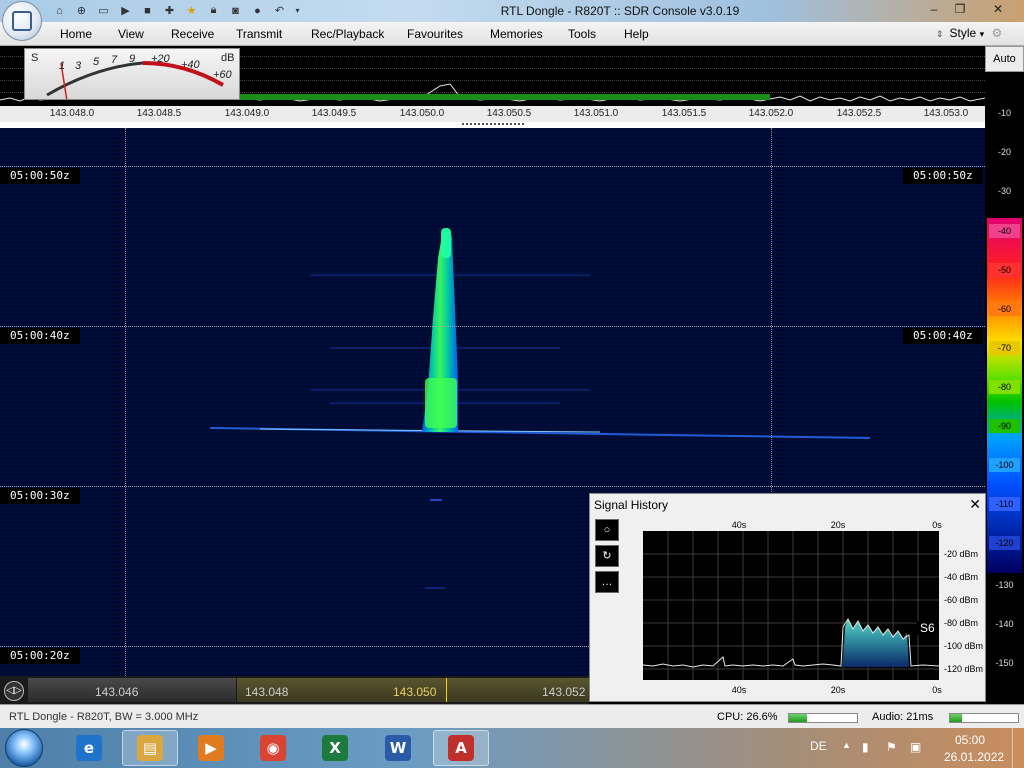 The height and width of the screenshot is (768, 1024). Describe the element at coordinates (970, 740) in the screenshot. I see `clock-time: 05:00` at that location.